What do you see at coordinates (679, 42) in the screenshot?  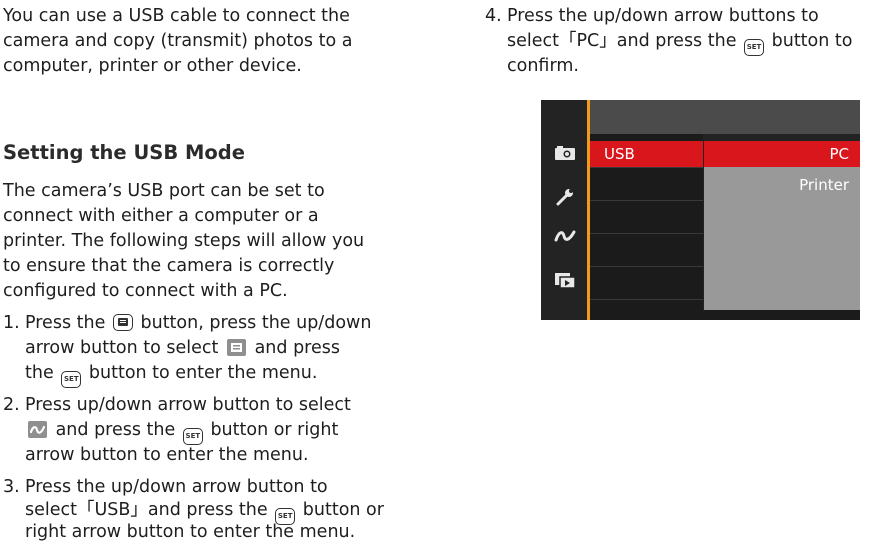 I see `step-4-line-2: select「PC」and press the SET button to` at bounding box center [679, 42].